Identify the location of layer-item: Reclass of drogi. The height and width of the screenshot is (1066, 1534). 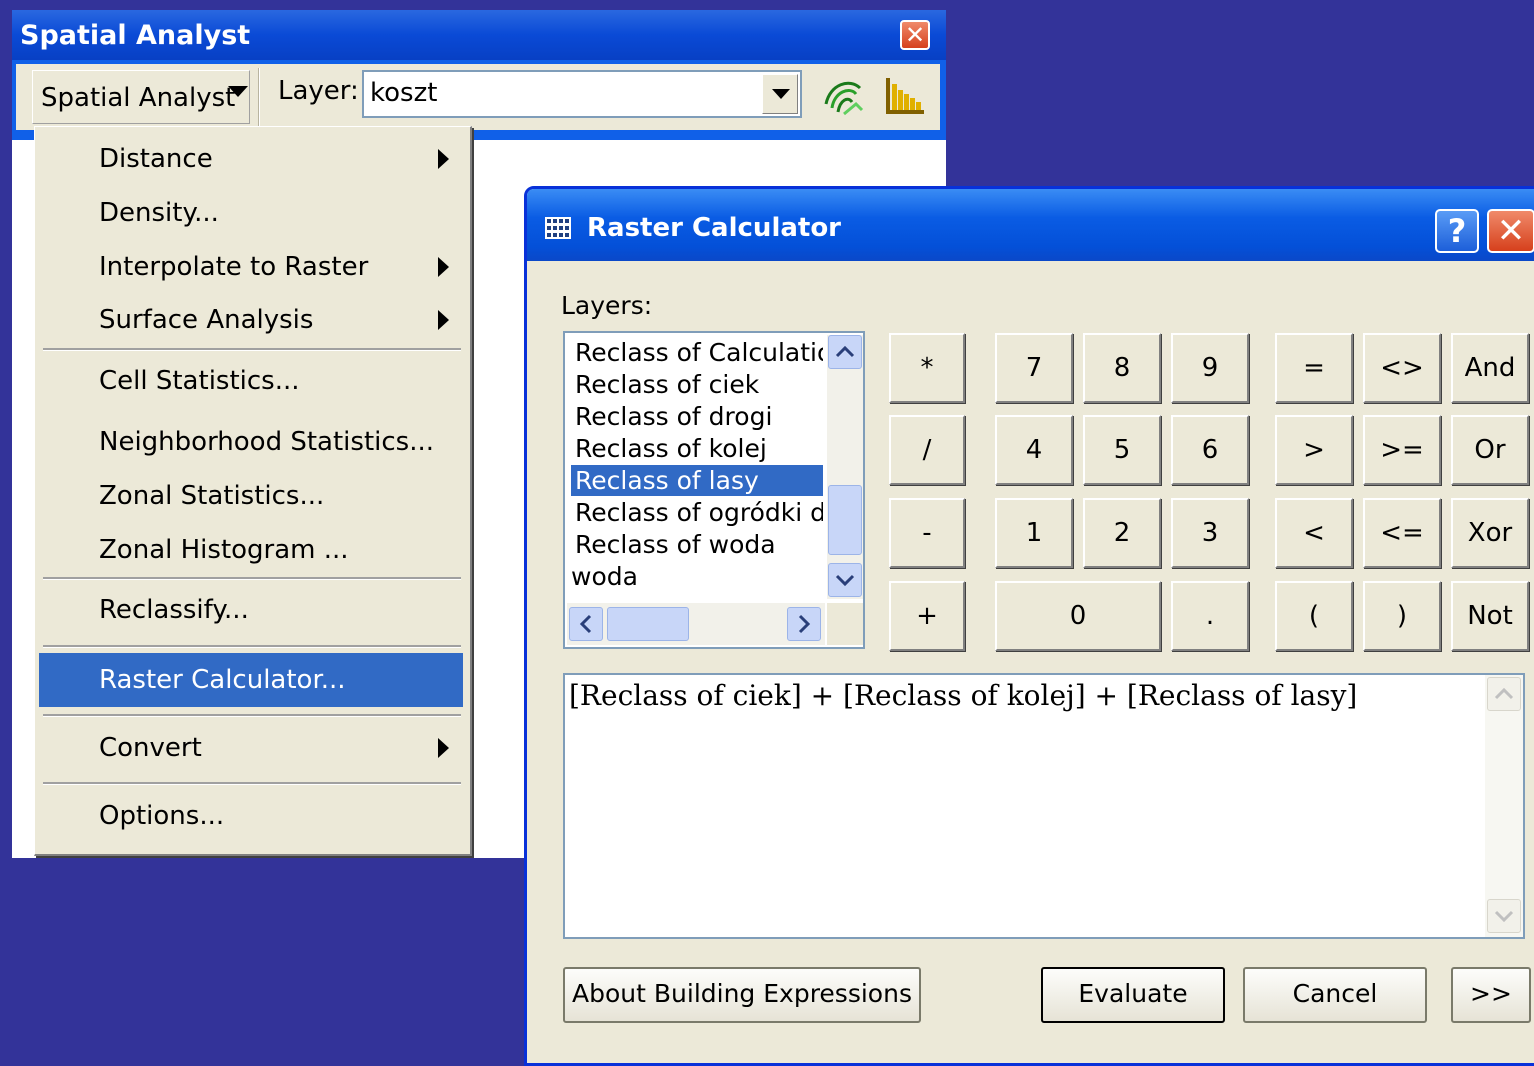
(697, 416).